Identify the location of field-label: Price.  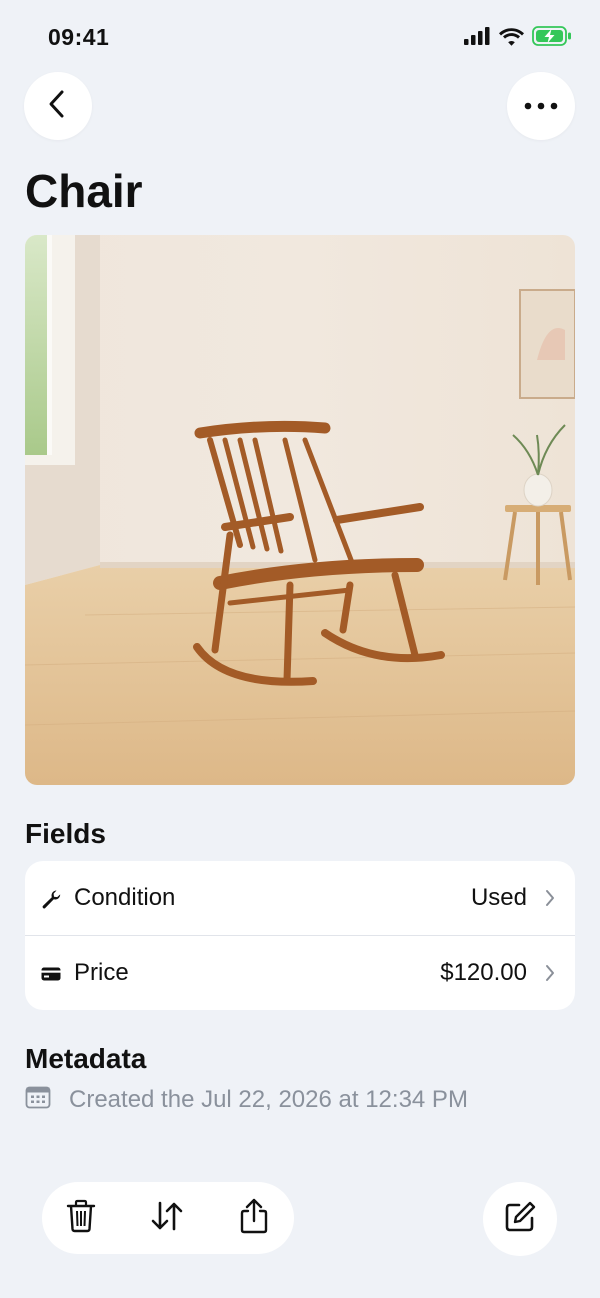
(101, 972).